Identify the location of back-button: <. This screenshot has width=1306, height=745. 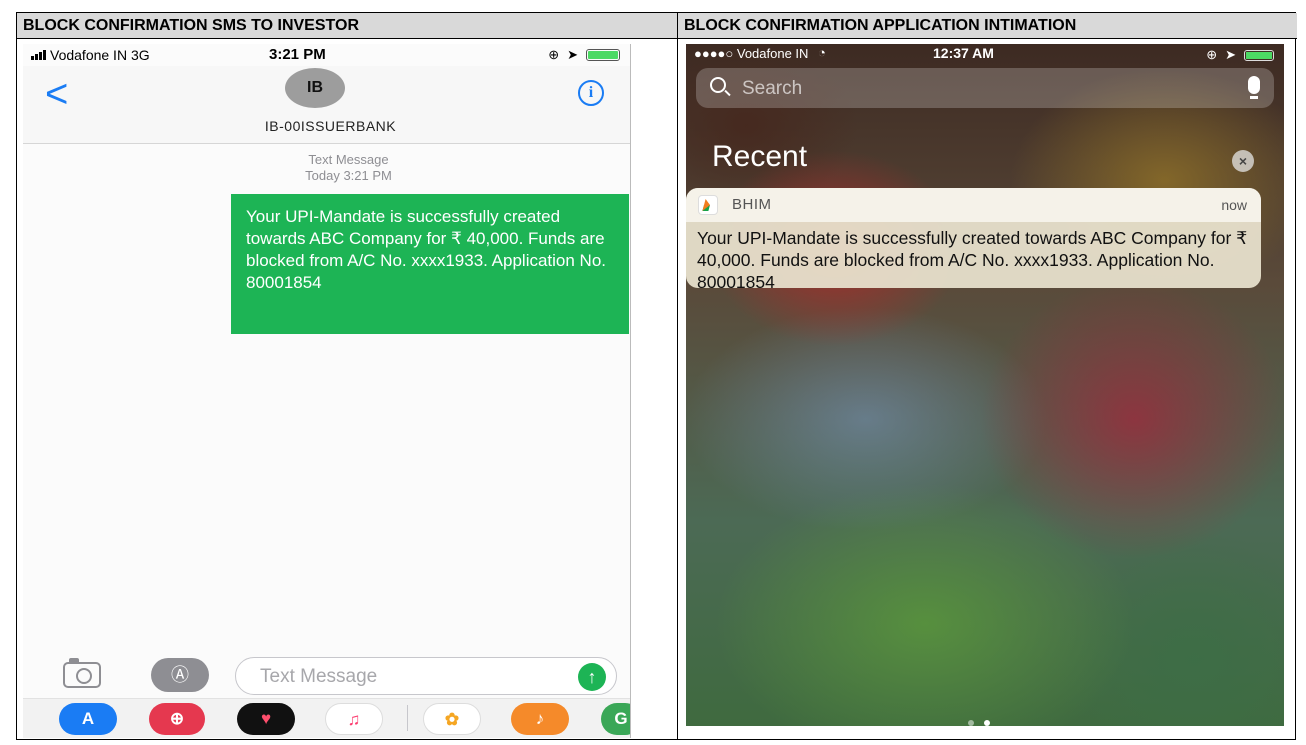
(56, 94).